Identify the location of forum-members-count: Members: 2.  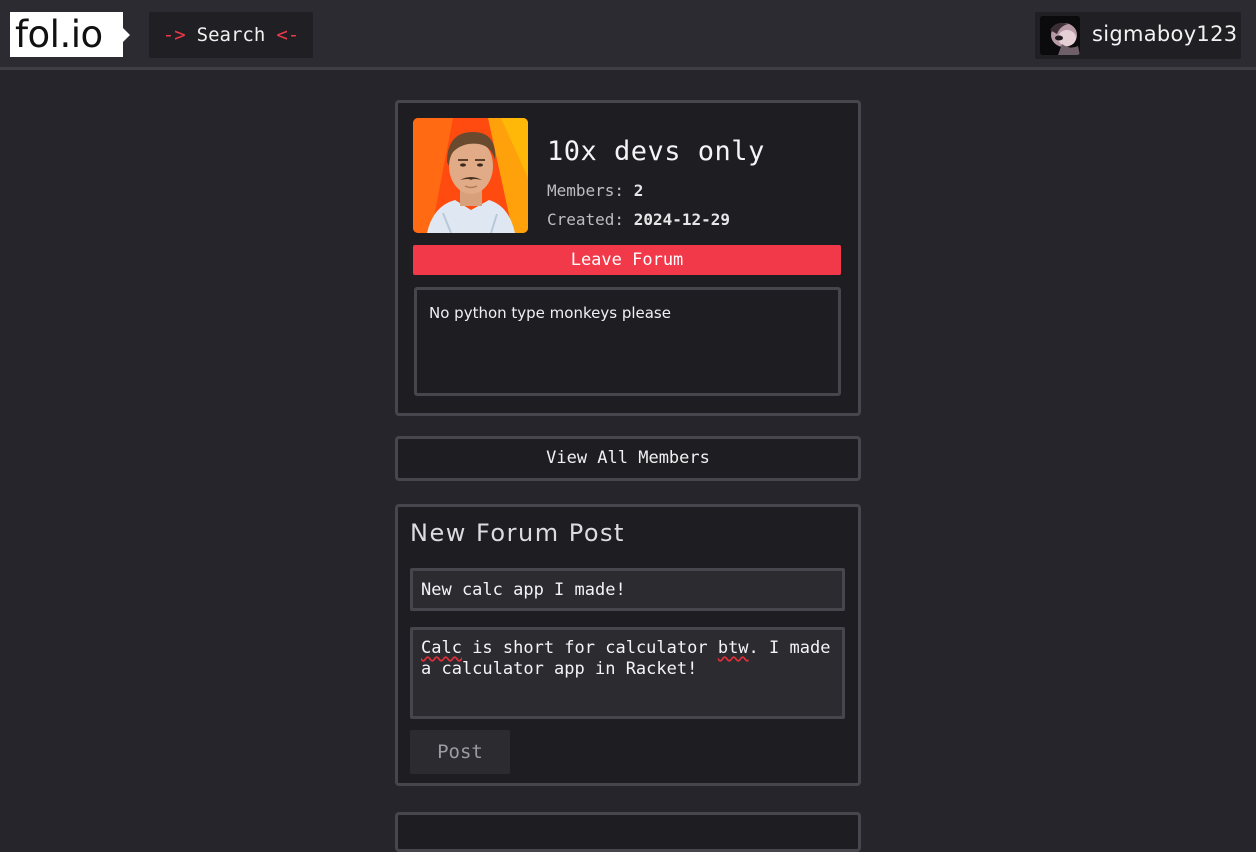
(595, 190).